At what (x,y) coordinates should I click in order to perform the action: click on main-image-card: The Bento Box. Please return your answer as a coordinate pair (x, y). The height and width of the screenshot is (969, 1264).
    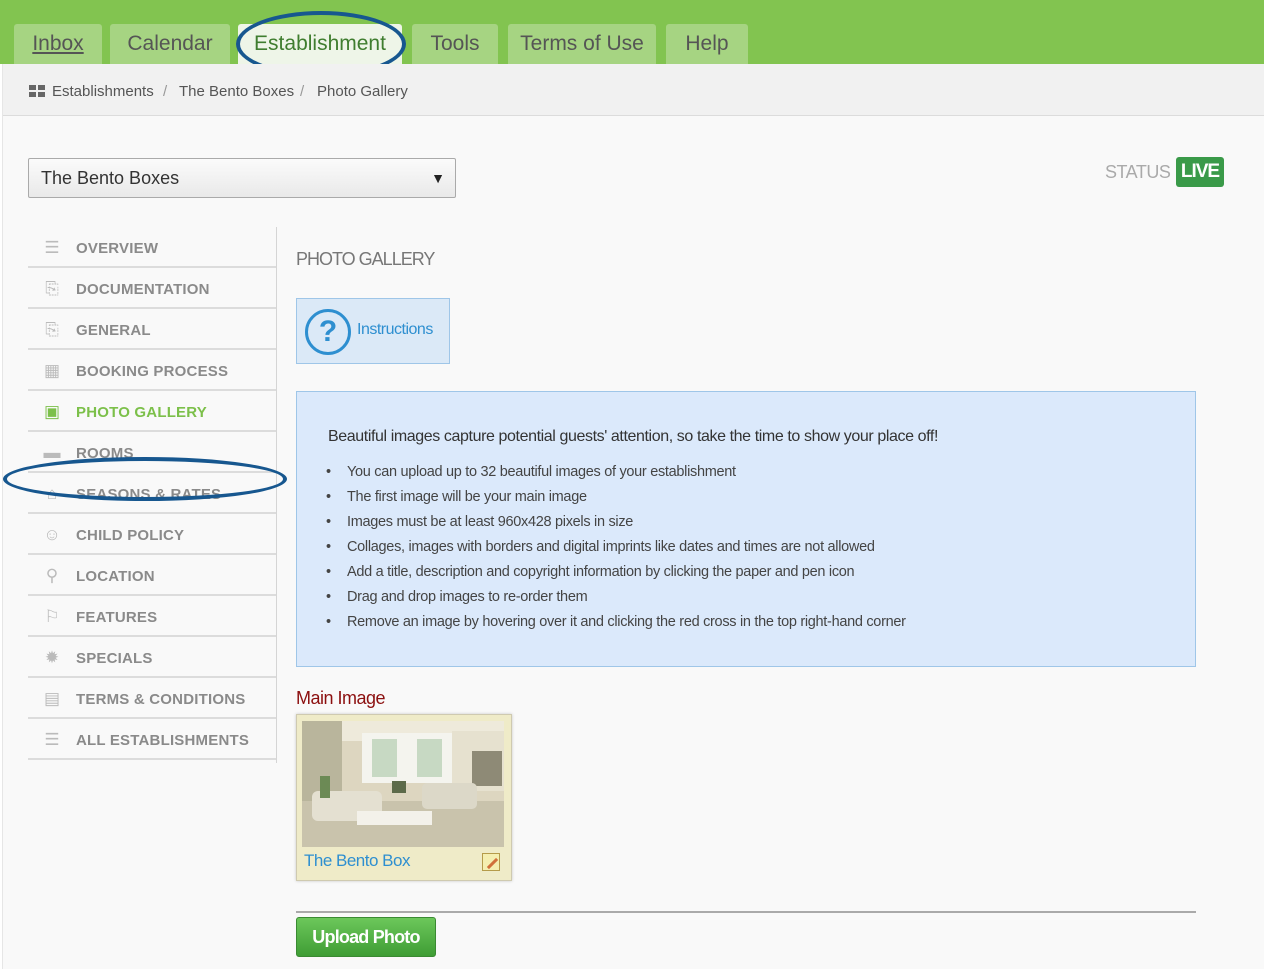
    Looking at the image, I should click on (404, 797).